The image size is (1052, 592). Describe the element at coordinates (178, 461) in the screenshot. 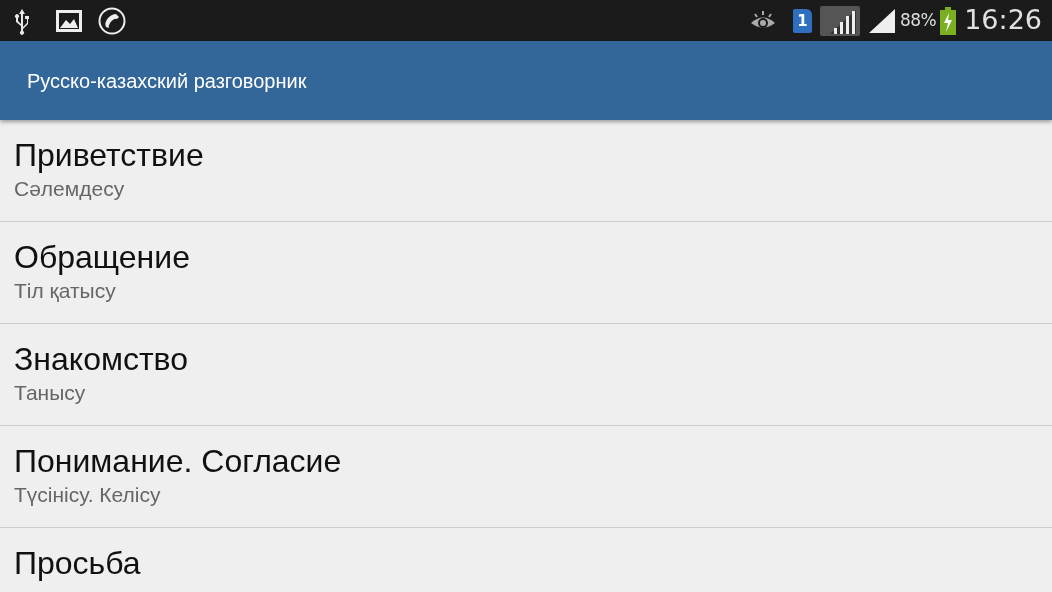

I see `item-title: Понимание. Согласие` at that location.